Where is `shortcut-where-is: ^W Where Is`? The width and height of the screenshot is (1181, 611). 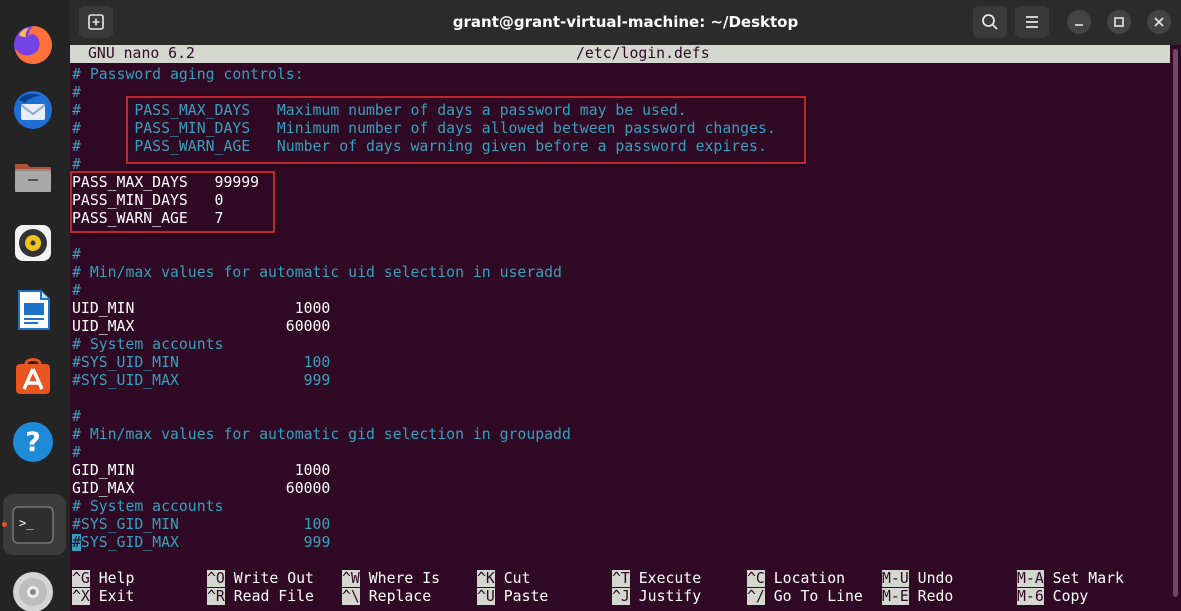
shortcut-where-is: ^W Where Is is located at coordinates (391, 579).